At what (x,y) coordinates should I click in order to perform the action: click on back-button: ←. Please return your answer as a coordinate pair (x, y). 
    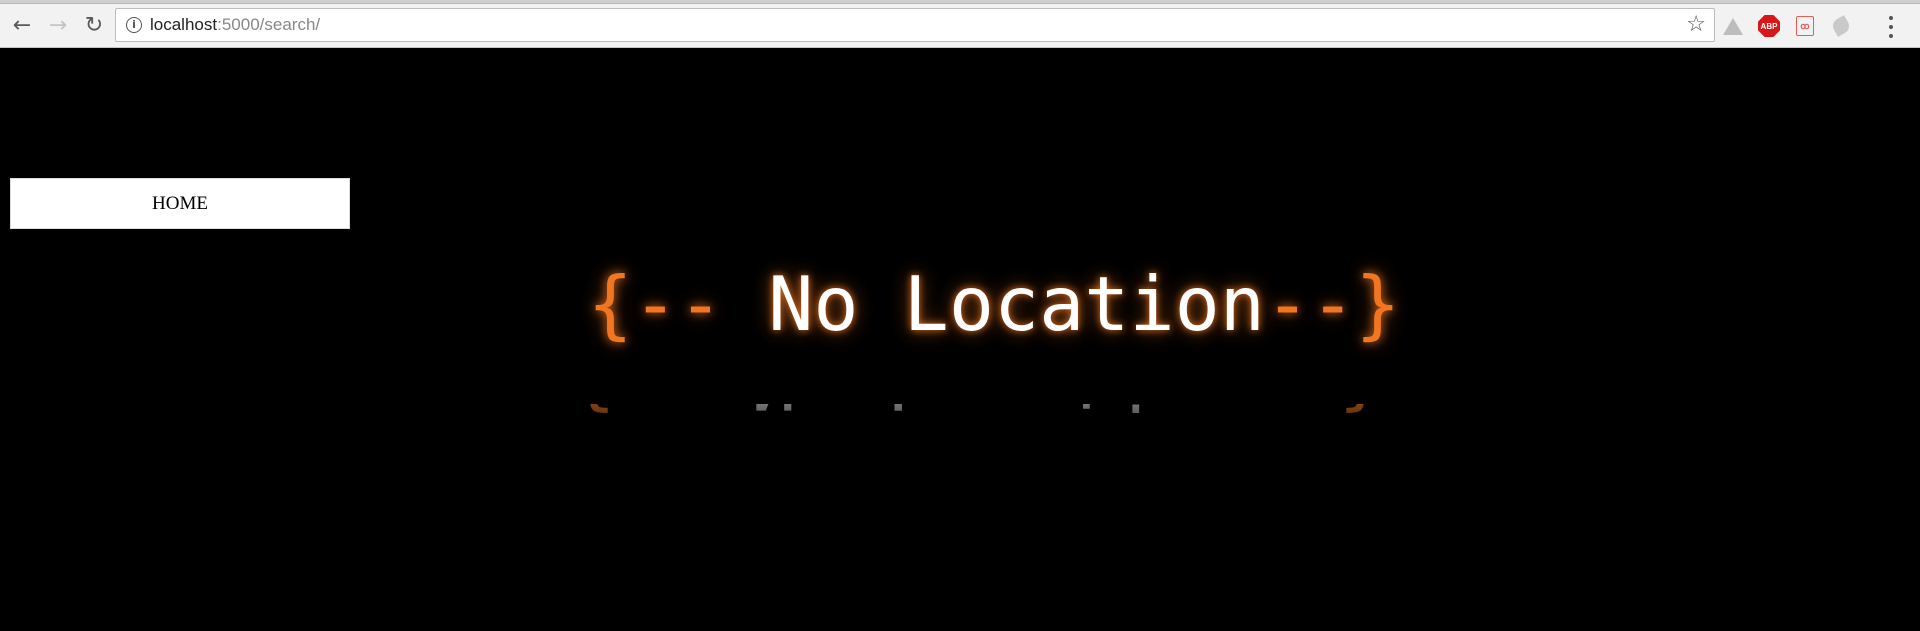
    Looking at the image, I should click on (22, 26).